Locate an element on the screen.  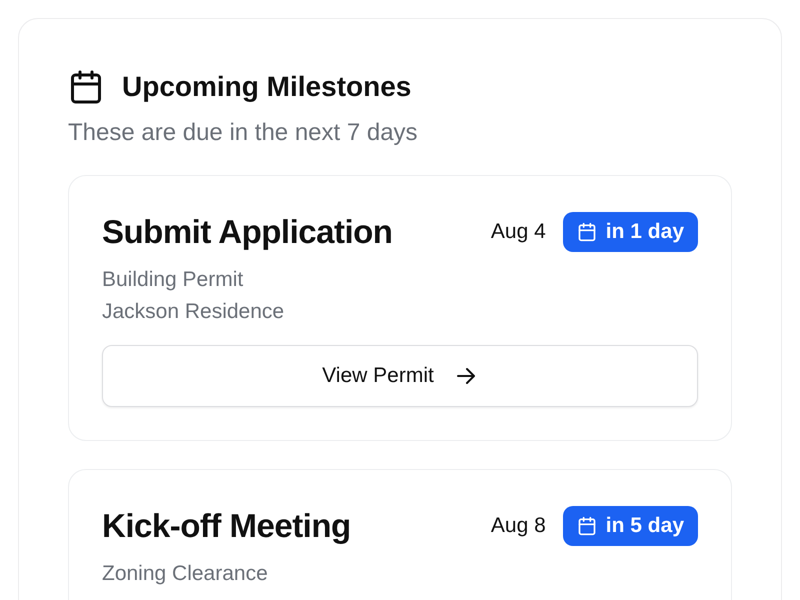
due-badge: in 5 day is located at coordinates (630, 526).